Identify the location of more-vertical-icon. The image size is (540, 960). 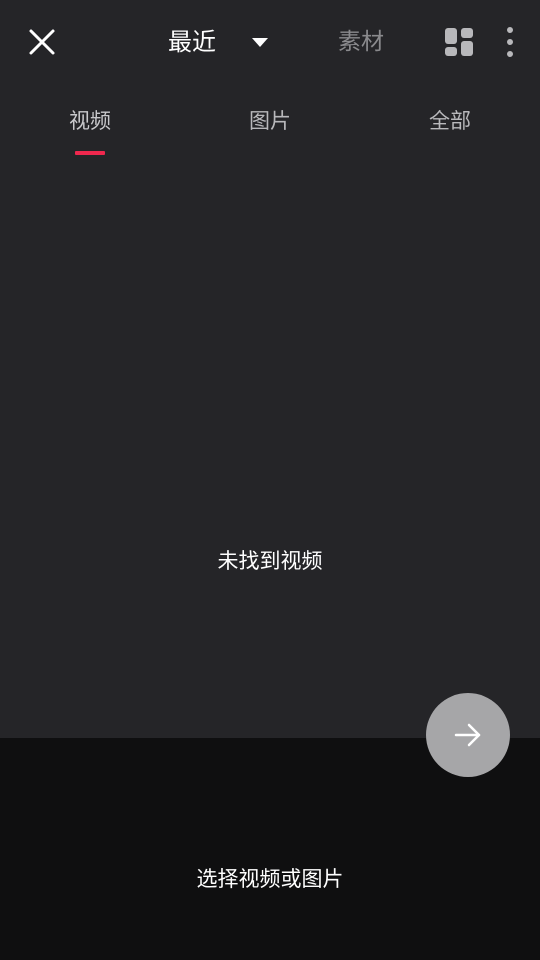
(510, 42).